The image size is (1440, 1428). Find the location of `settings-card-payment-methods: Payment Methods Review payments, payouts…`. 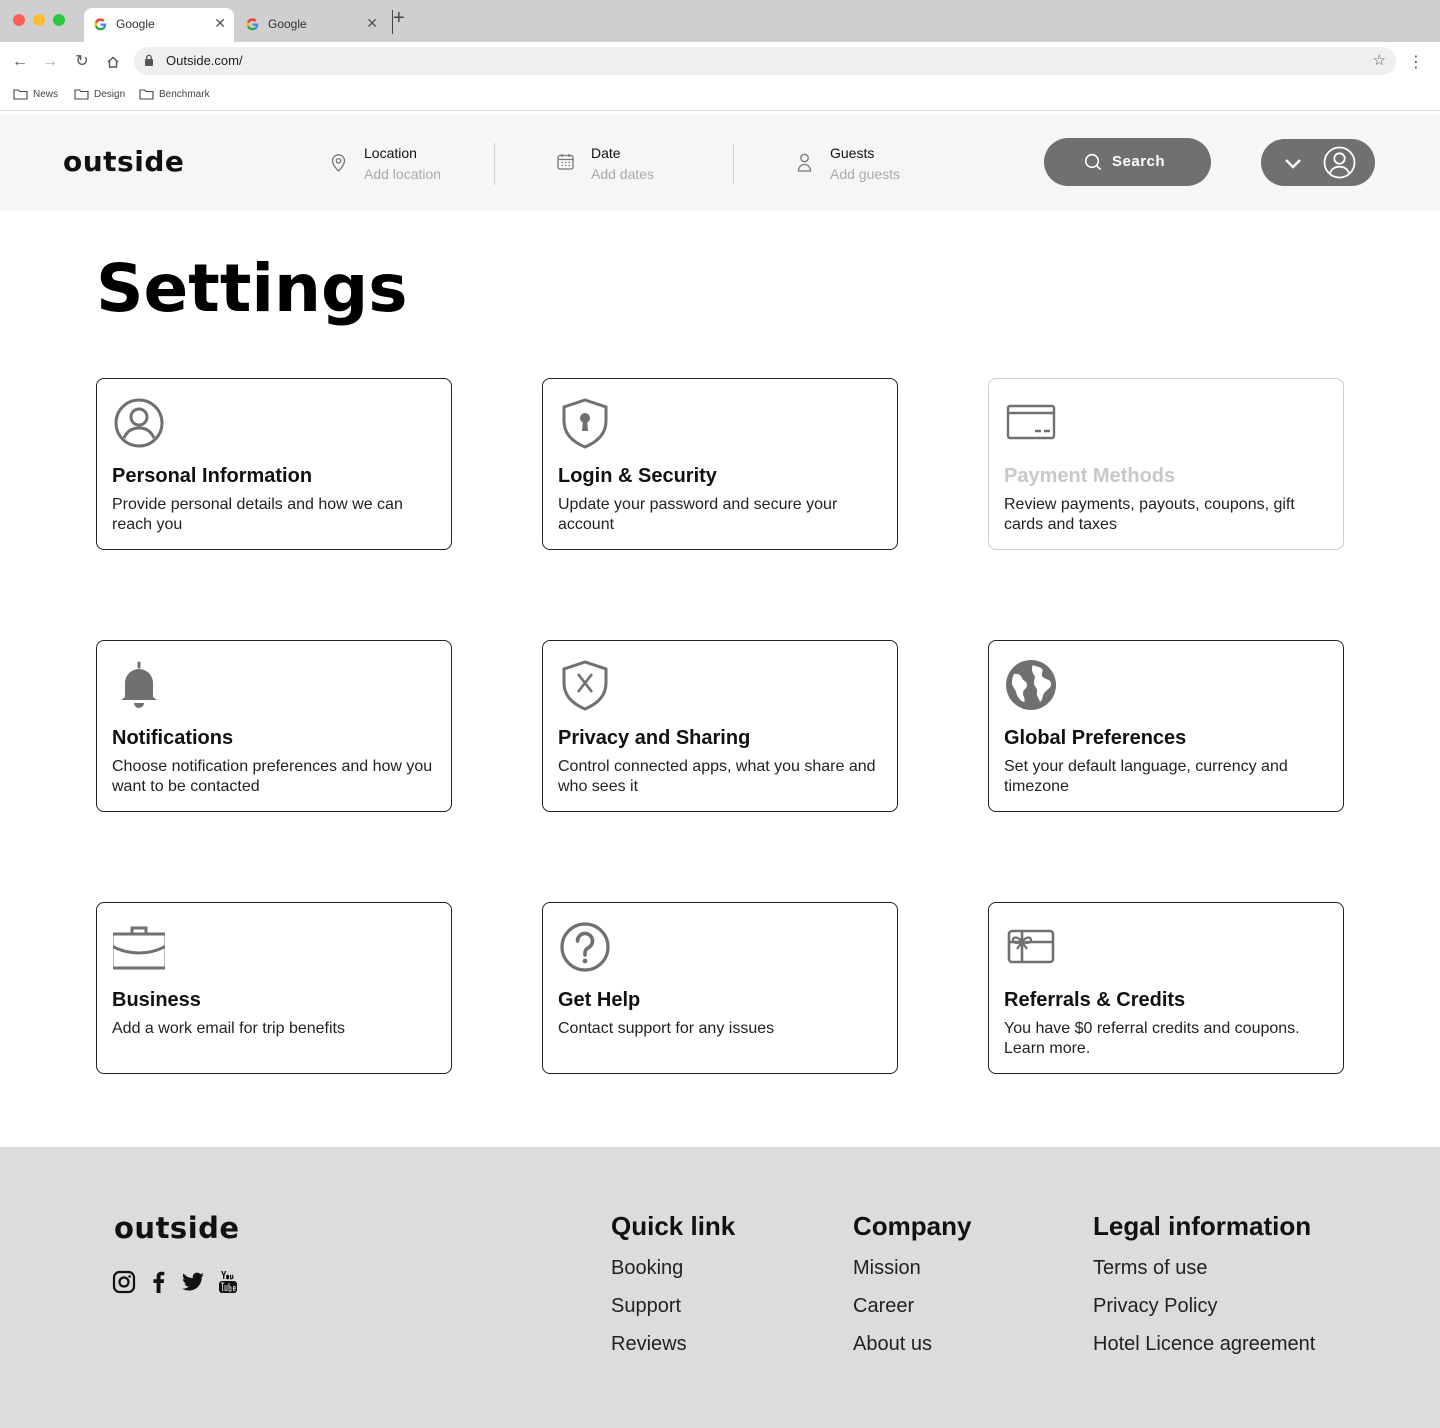

settings-card-payment-methods: Payment Methods Review payments, payouts… is located at coordinates (1166, 464).